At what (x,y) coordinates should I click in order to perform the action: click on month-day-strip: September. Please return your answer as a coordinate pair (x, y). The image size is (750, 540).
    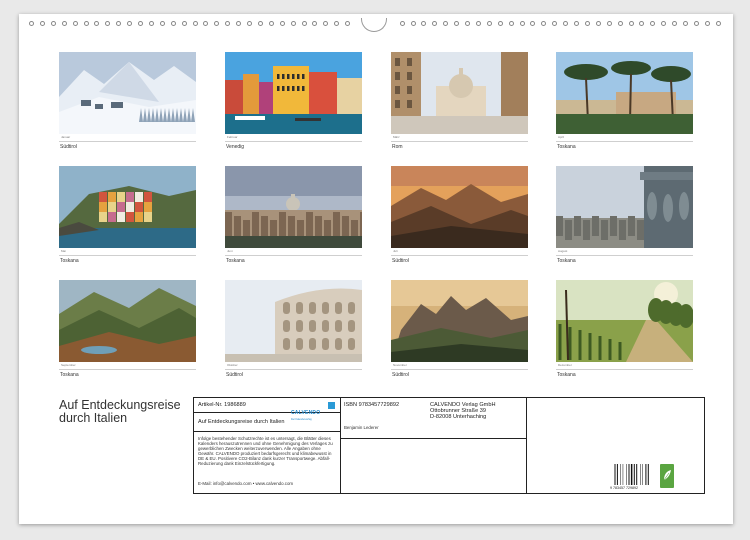
    Looking at the image, I should click on (127, 366).